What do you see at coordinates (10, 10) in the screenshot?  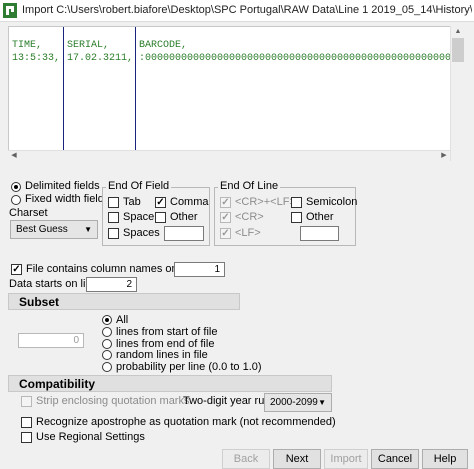 I see `app-icon` at bounding box center [10, 10].